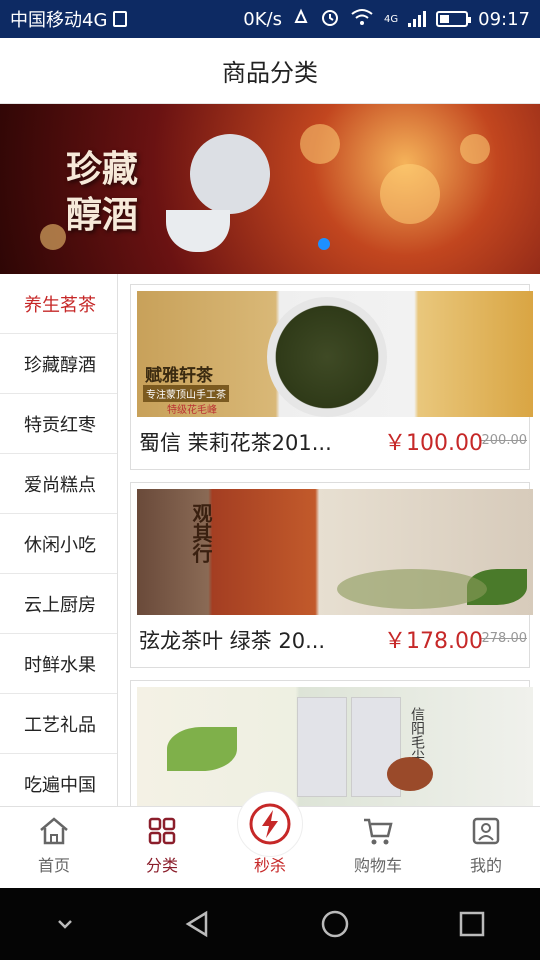  What do you see at coordinates (335, 924) in the screenshot?
I see `home-circle-icon` at bounding box center [335, 924].